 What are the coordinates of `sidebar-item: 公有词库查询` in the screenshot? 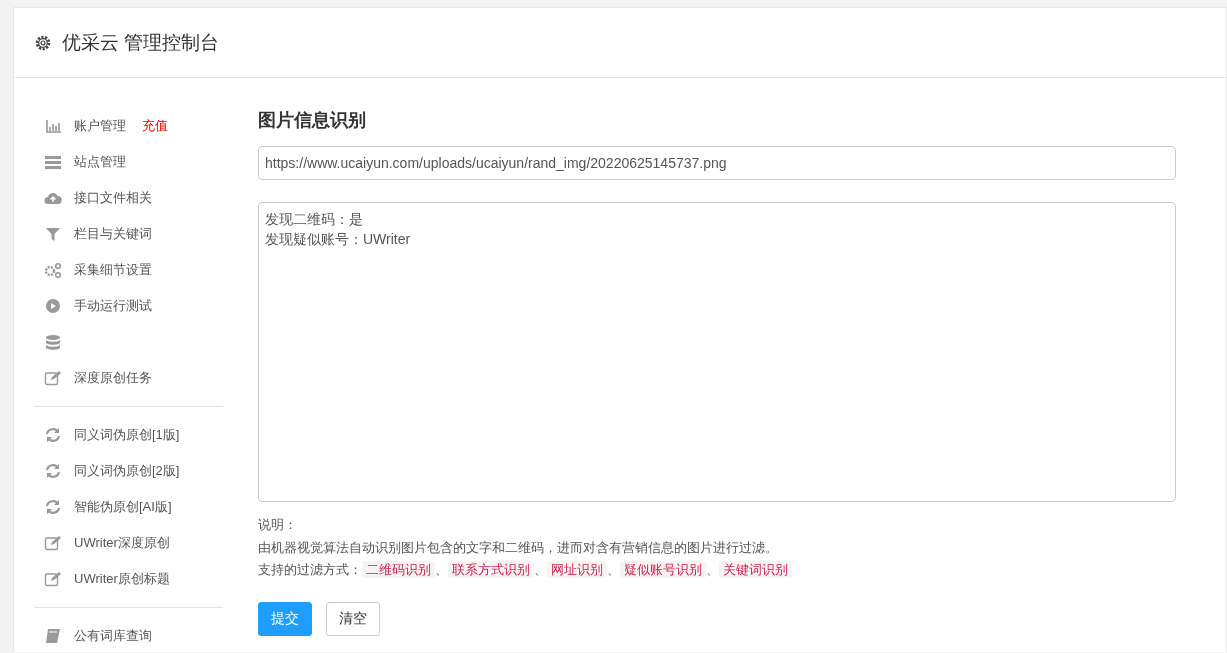 It's located at (128, 635).